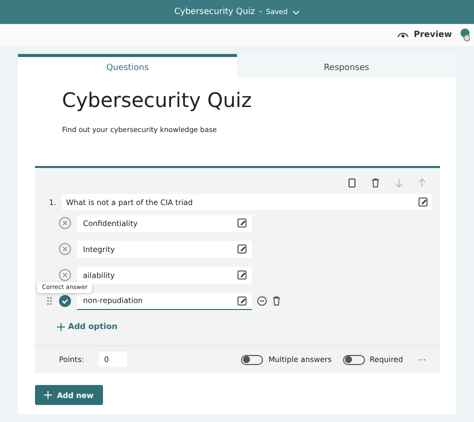 The height and width of the screenshot is (422, 474). What do you see at coordinates (424, 35) in the screenshot?
I see `preview-button: Preview` at bounding box center [424, 35].